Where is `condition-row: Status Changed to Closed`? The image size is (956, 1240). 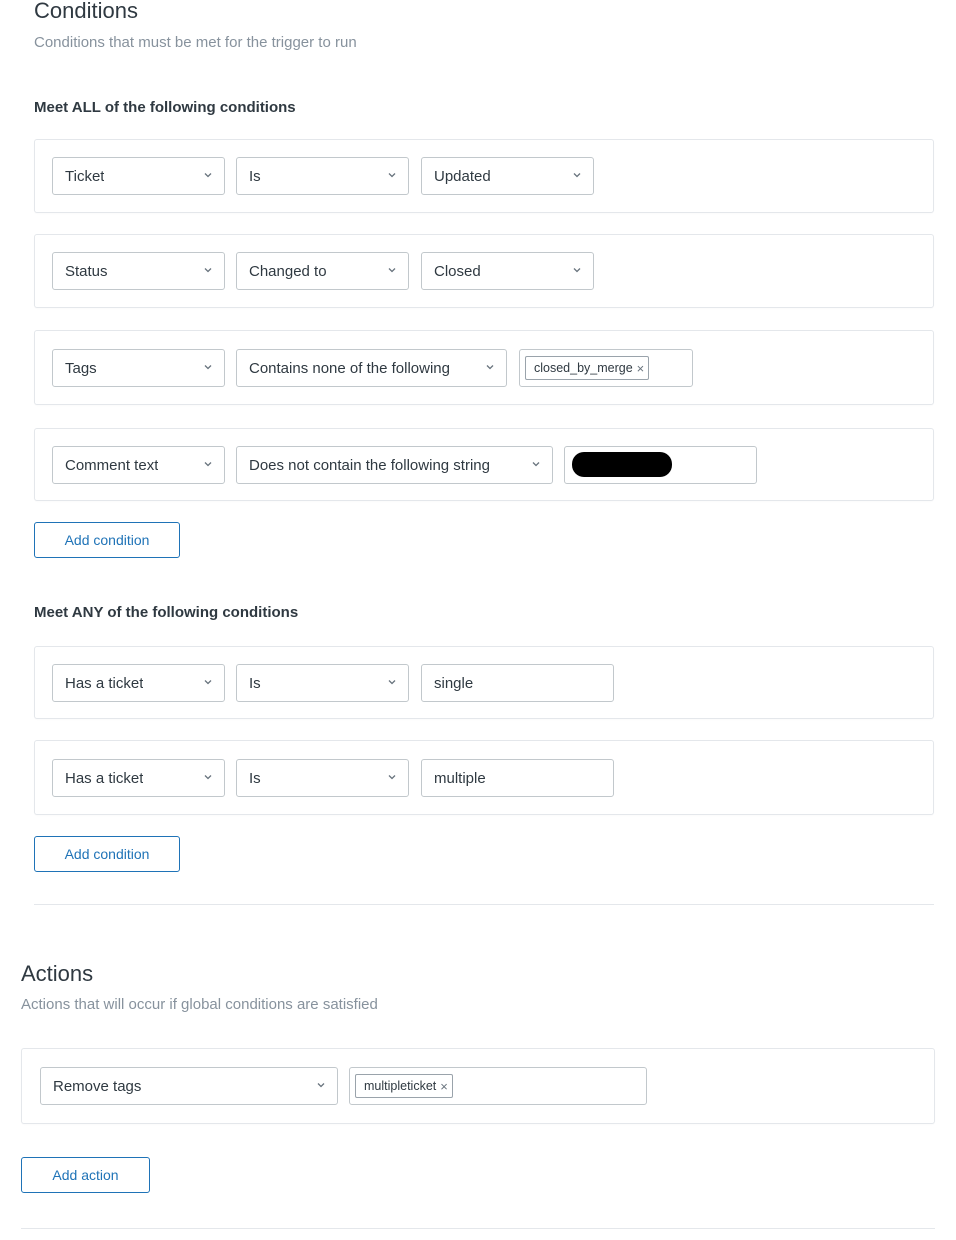 condition-row: Status Changed to Closed is located at coordinates (484, 271).